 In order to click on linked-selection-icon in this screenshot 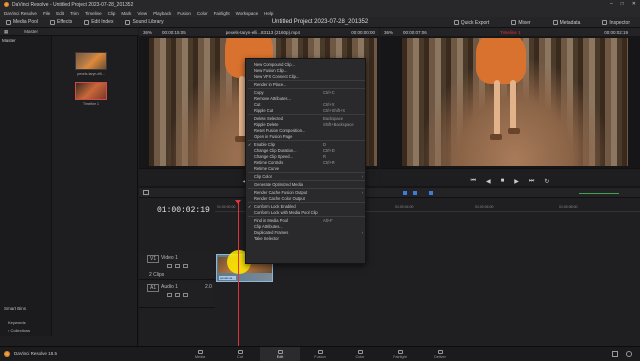, I will do `click(415, 193)`.